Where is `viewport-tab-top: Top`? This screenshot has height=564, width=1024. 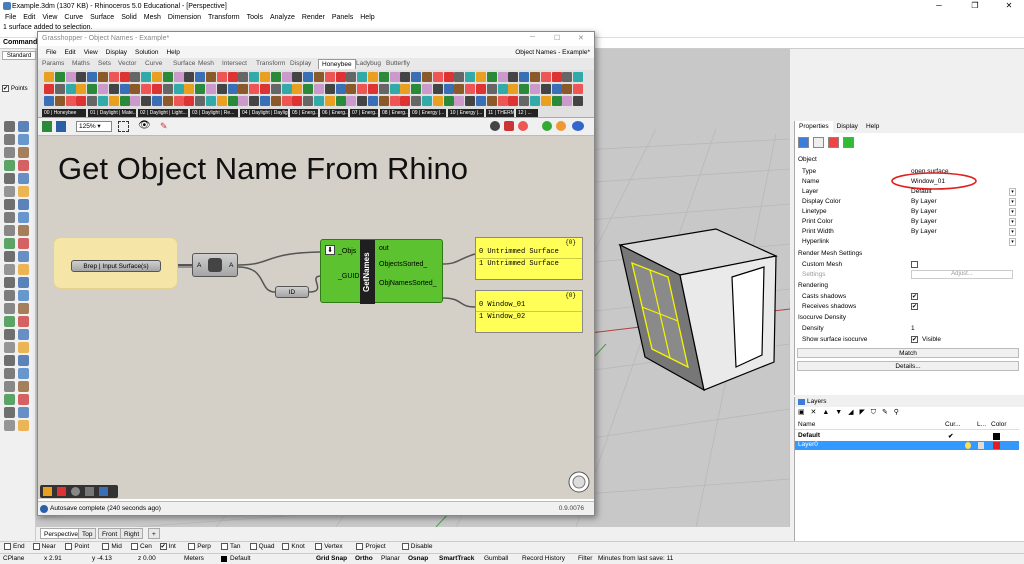 viewport-tab-top: Top is located at coordinates (87, 533).